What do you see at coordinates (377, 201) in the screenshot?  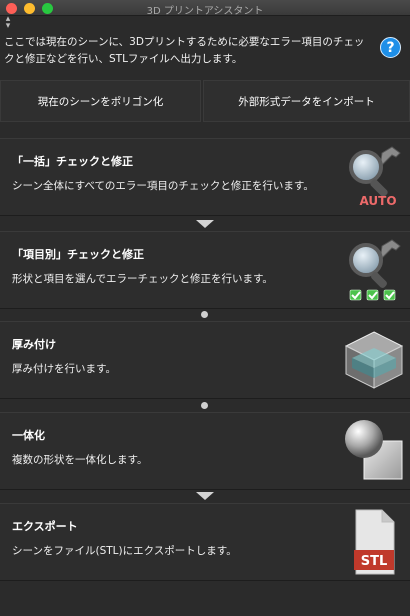 I see `auto-badge: AUTO` at bounding box center [377, 201].